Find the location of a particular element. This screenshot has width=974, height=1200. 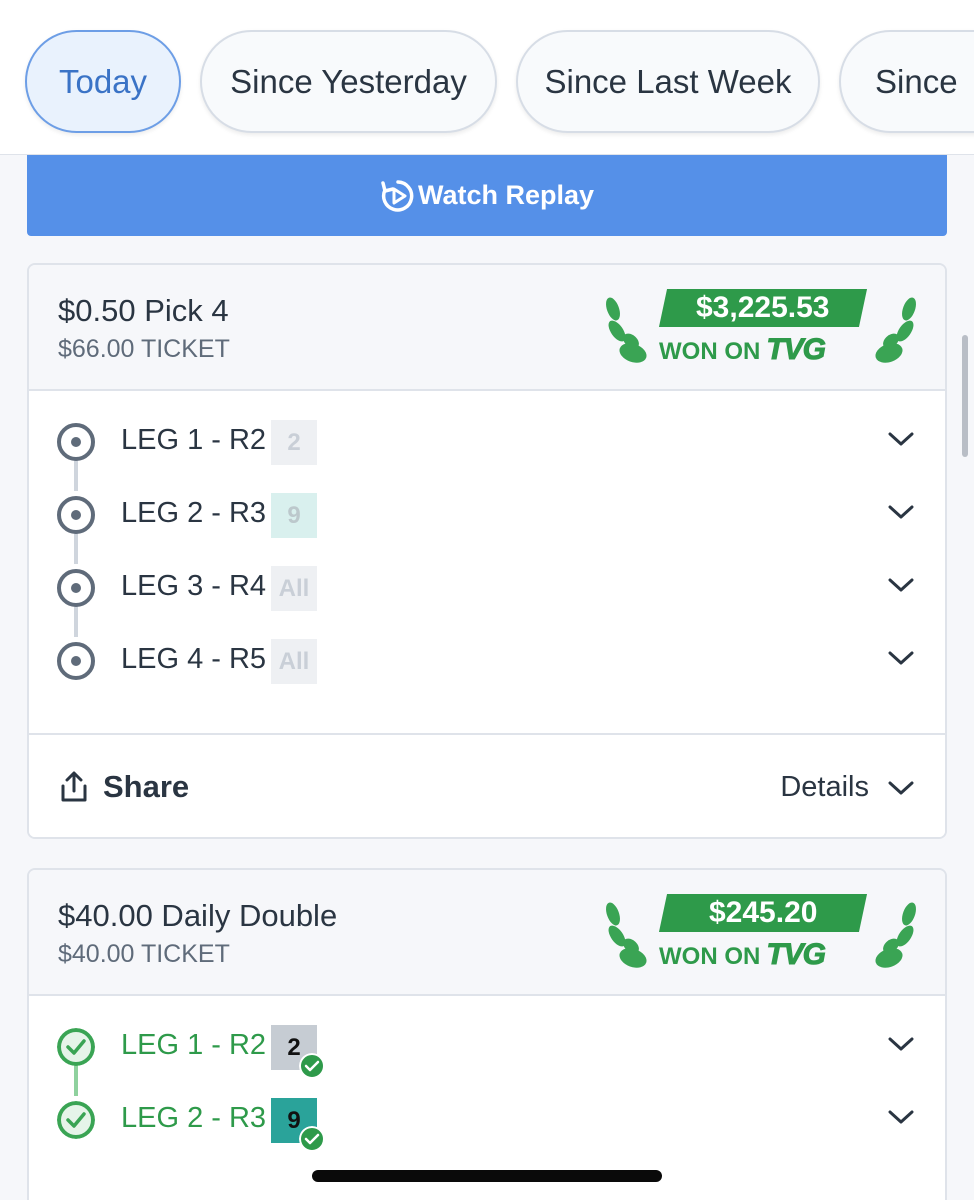

share-button: Share is located at coordinates (124, 787).